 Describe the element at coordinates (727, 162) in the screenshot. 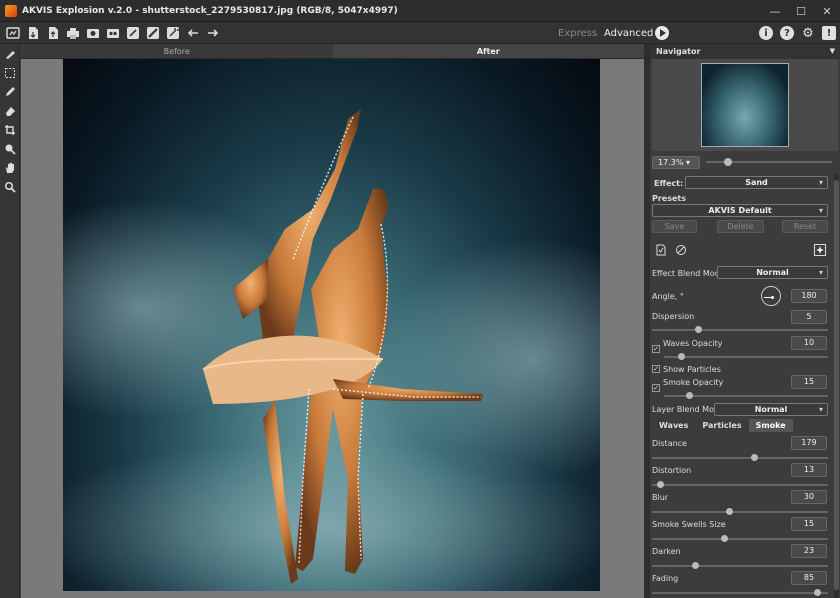

I see `zoom-slider-knob` at that location.